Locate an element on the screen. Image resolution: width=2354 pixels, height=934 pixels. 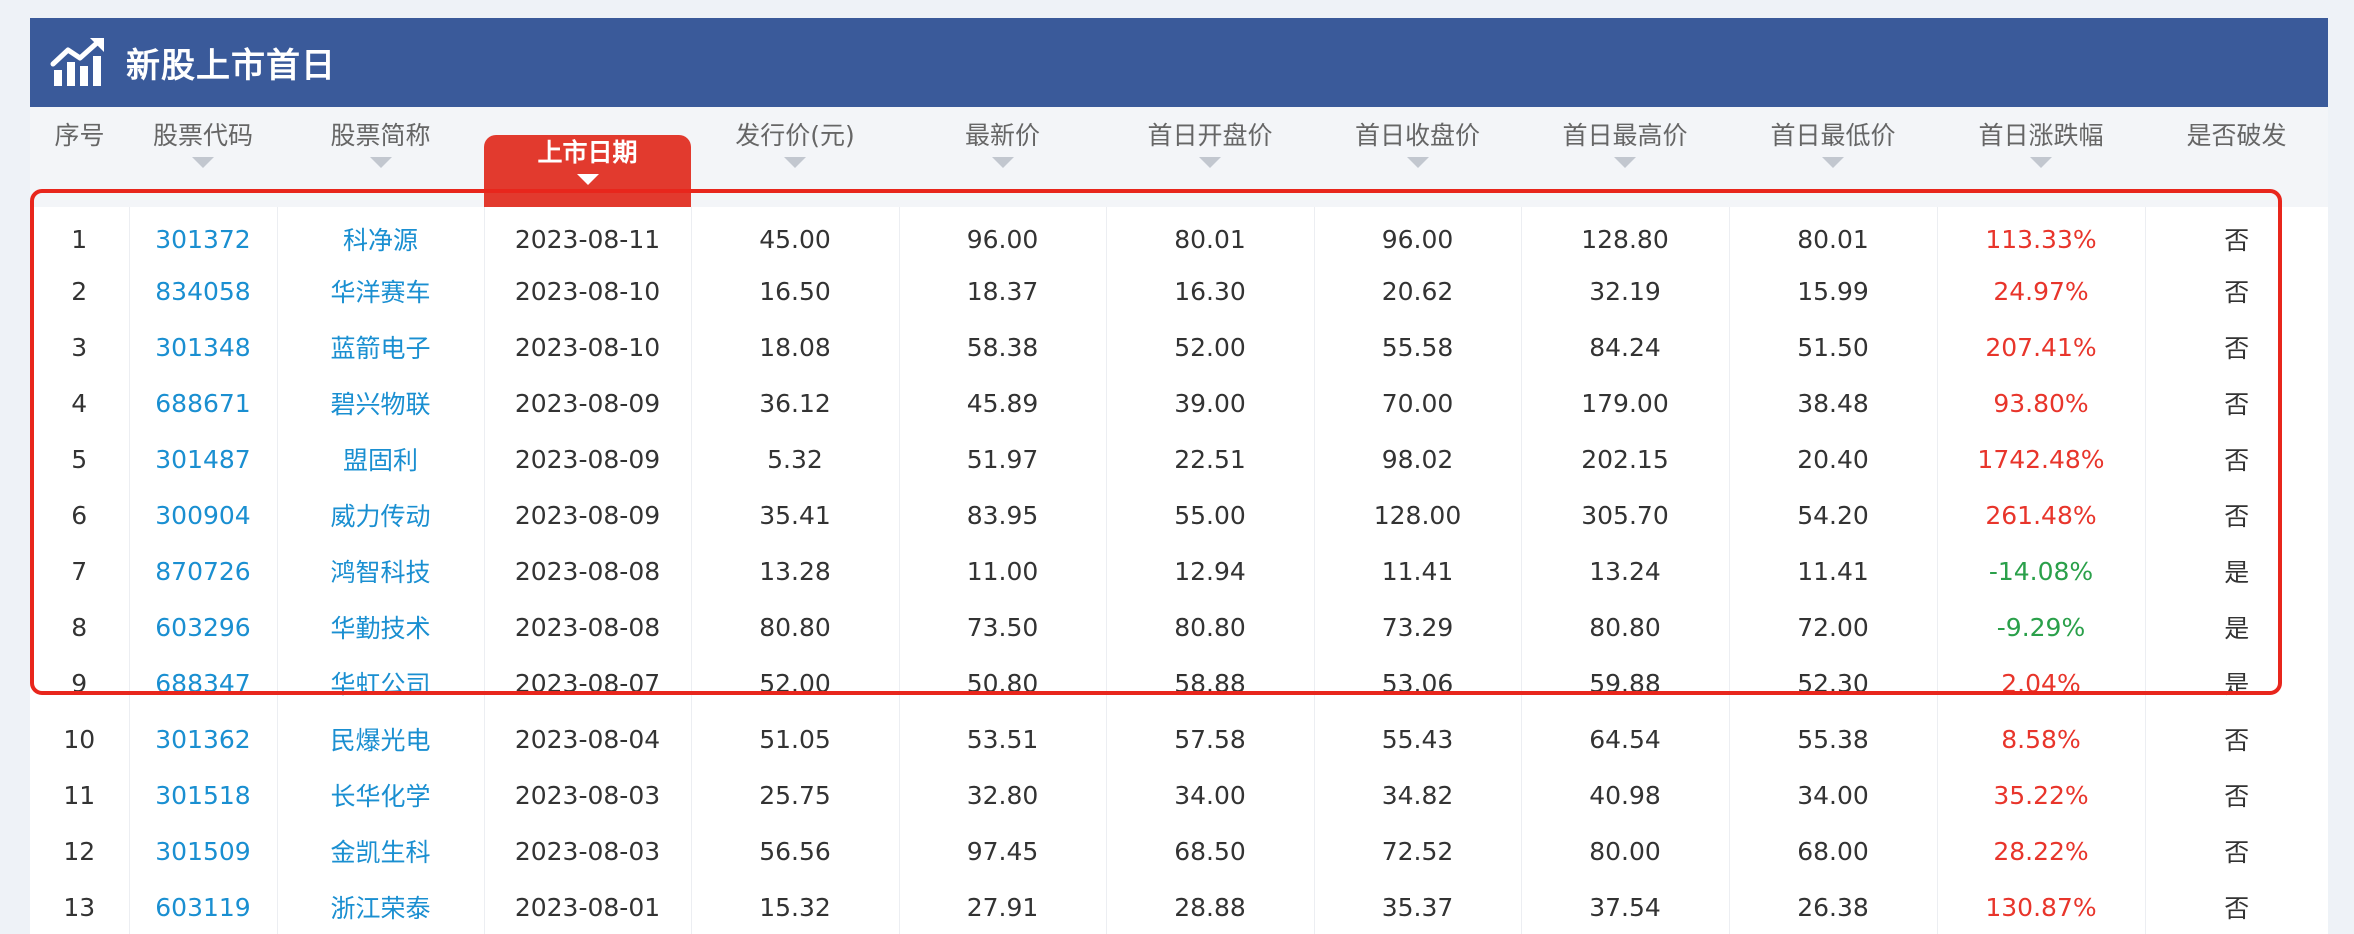
column-header-name: 股票简称 is located at coordinates (380, 157).